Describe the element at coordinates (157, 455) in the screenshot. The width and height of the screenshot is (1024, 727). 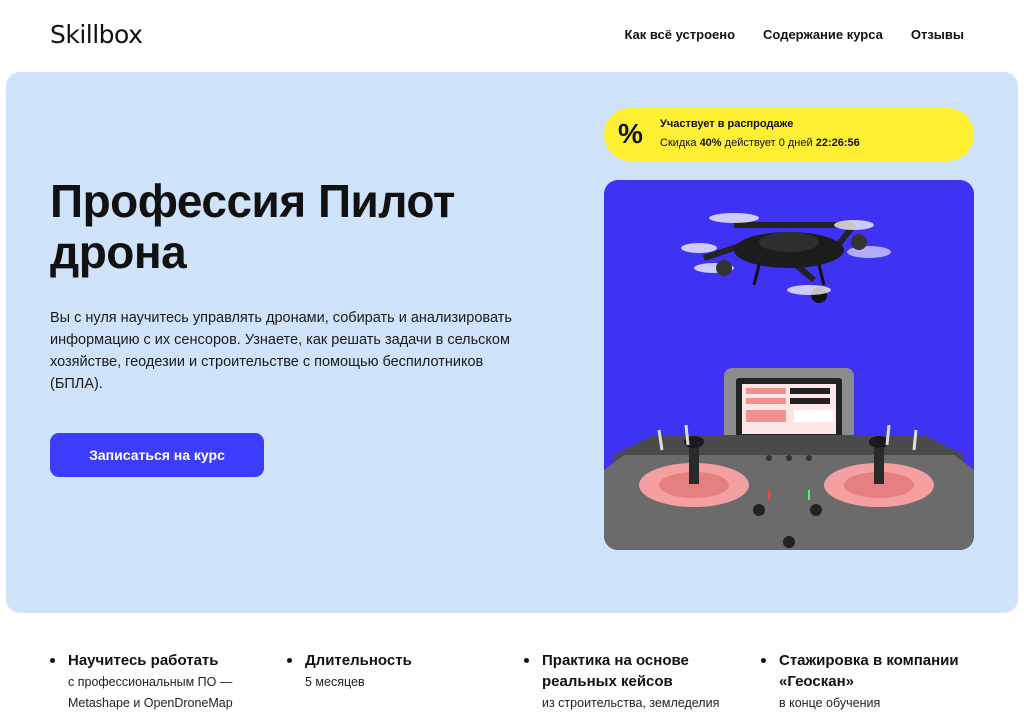
I see `enroll-button: Записаться на курс` at that location.